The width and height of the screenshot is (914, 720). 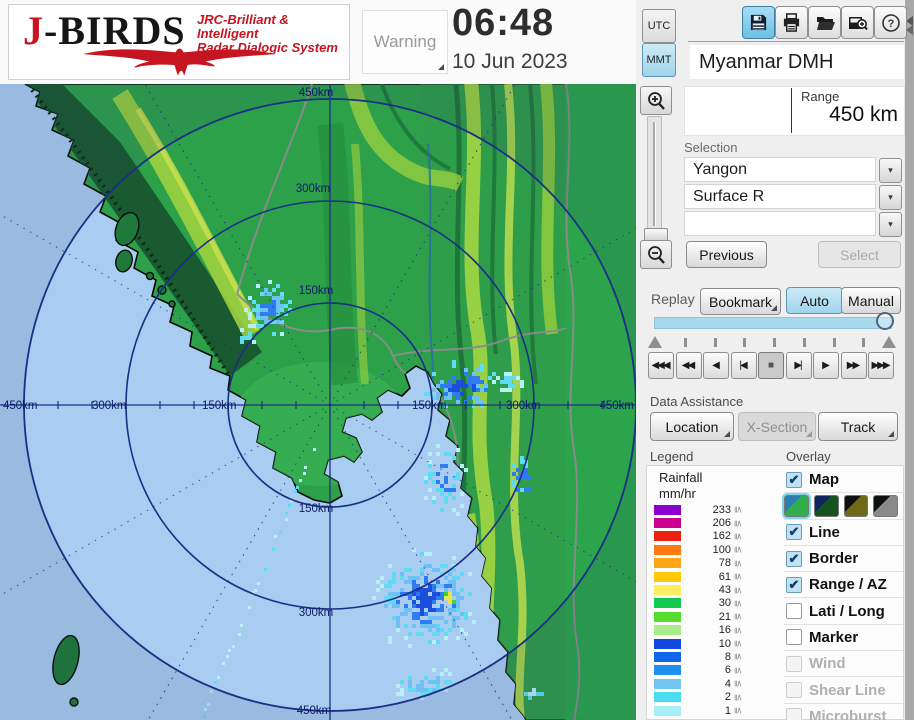 What do you see at coordinates (771, 365) in the screenshot?
I see `stop-button: ■` at bounding box center [771, 365].